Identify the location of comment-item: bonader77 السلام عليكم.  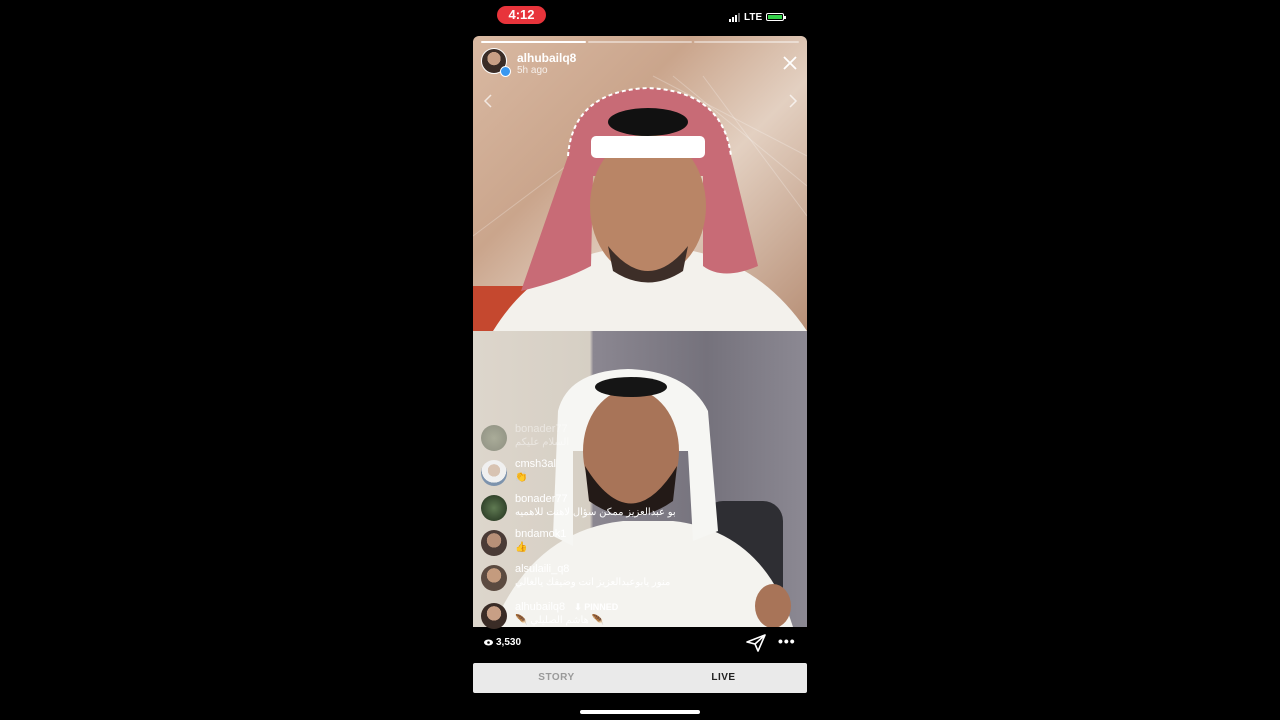
(641, 439).